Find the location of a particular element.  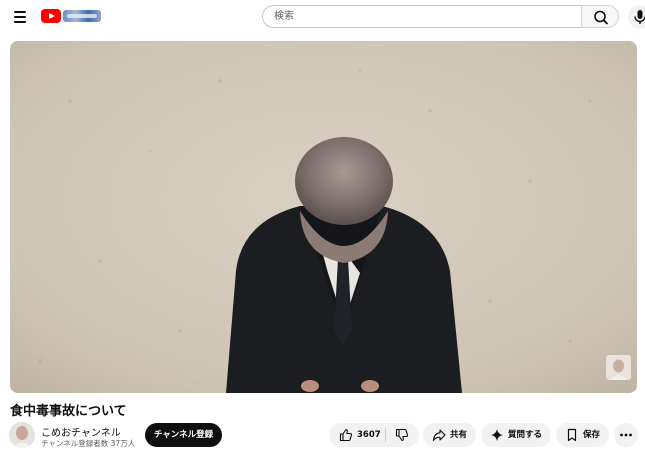

search-icon is located at coordinates (601, 17).